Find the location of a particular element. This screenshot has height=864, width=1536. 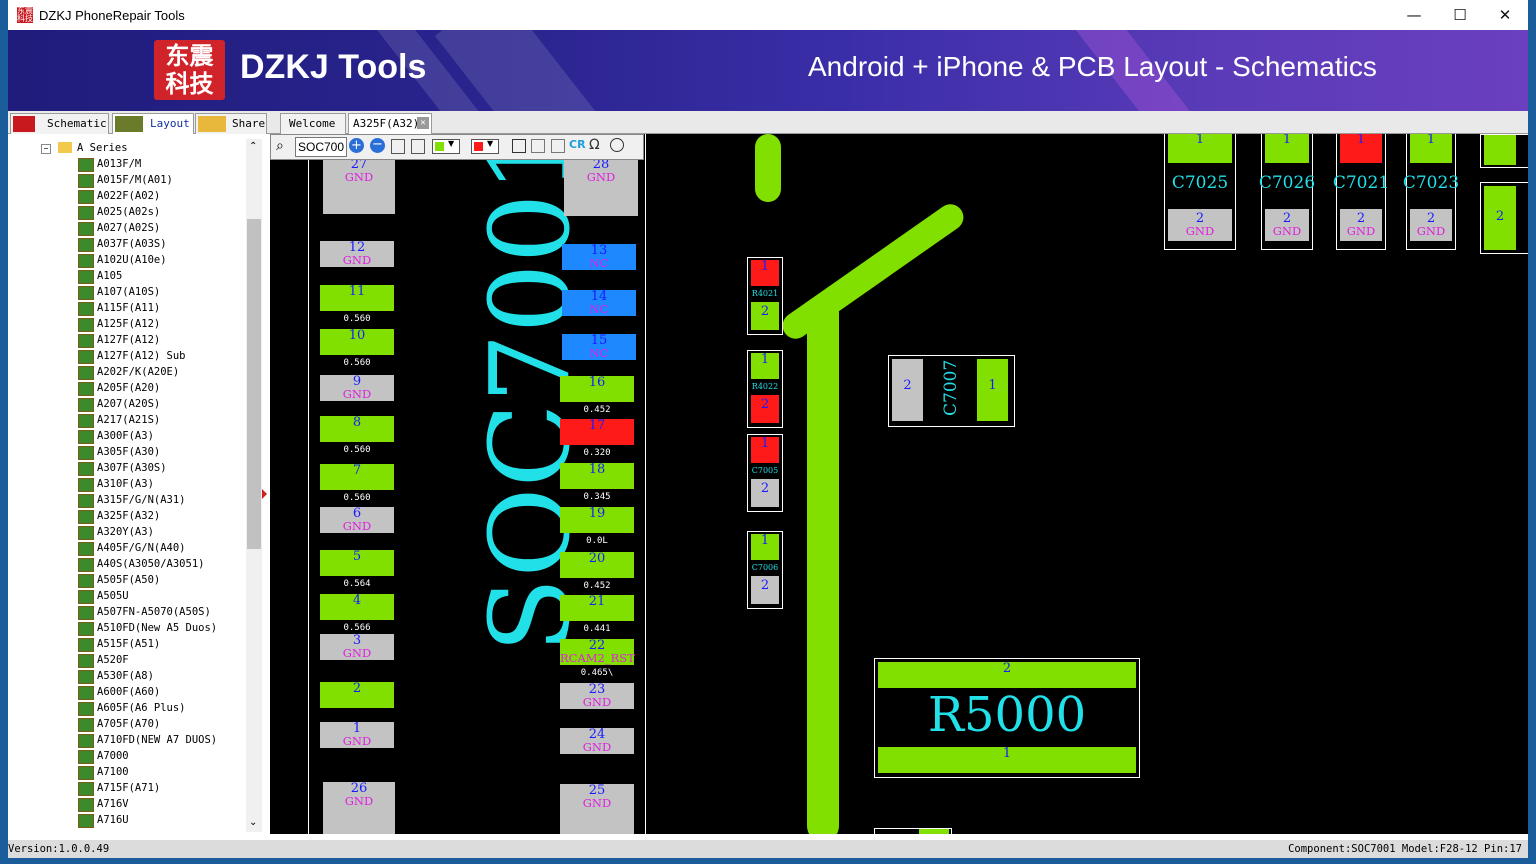

close-button: ✕ is located at coordinates (1505, 15).